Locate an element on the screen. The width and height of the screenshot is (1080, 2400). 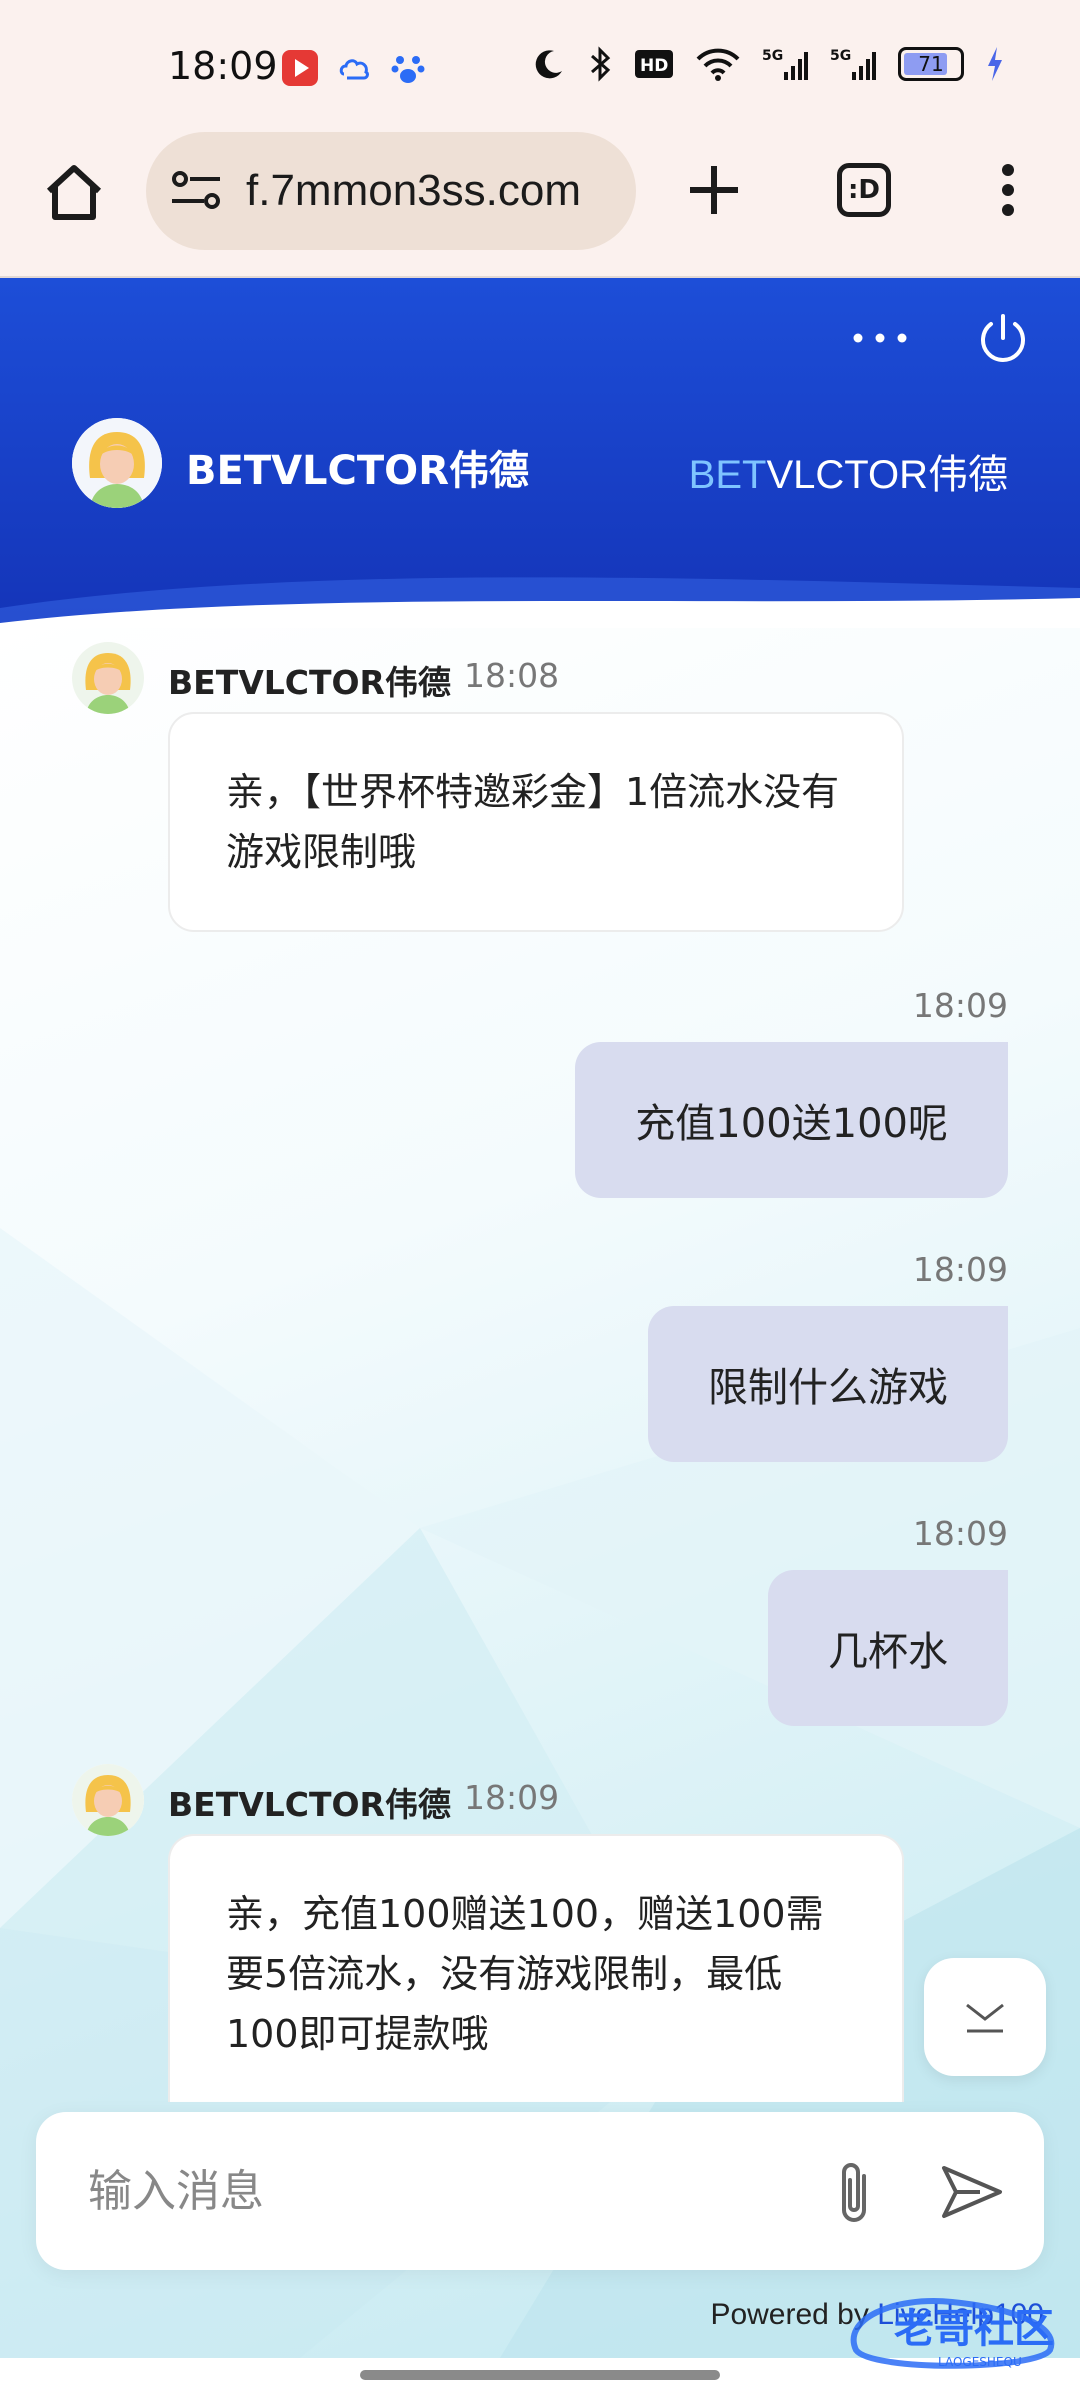
user-bubble: 充值100送100呢 is located at coordinates (791, 1120).